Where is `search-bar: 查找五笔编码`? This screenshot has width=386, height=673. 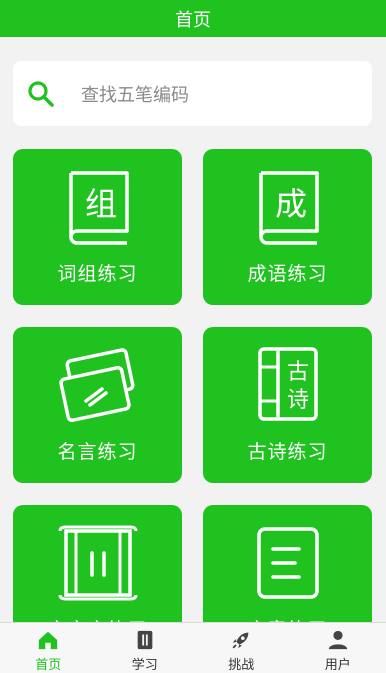 search-bar: 查找五笔编码 is located at coordinates (192, 93).